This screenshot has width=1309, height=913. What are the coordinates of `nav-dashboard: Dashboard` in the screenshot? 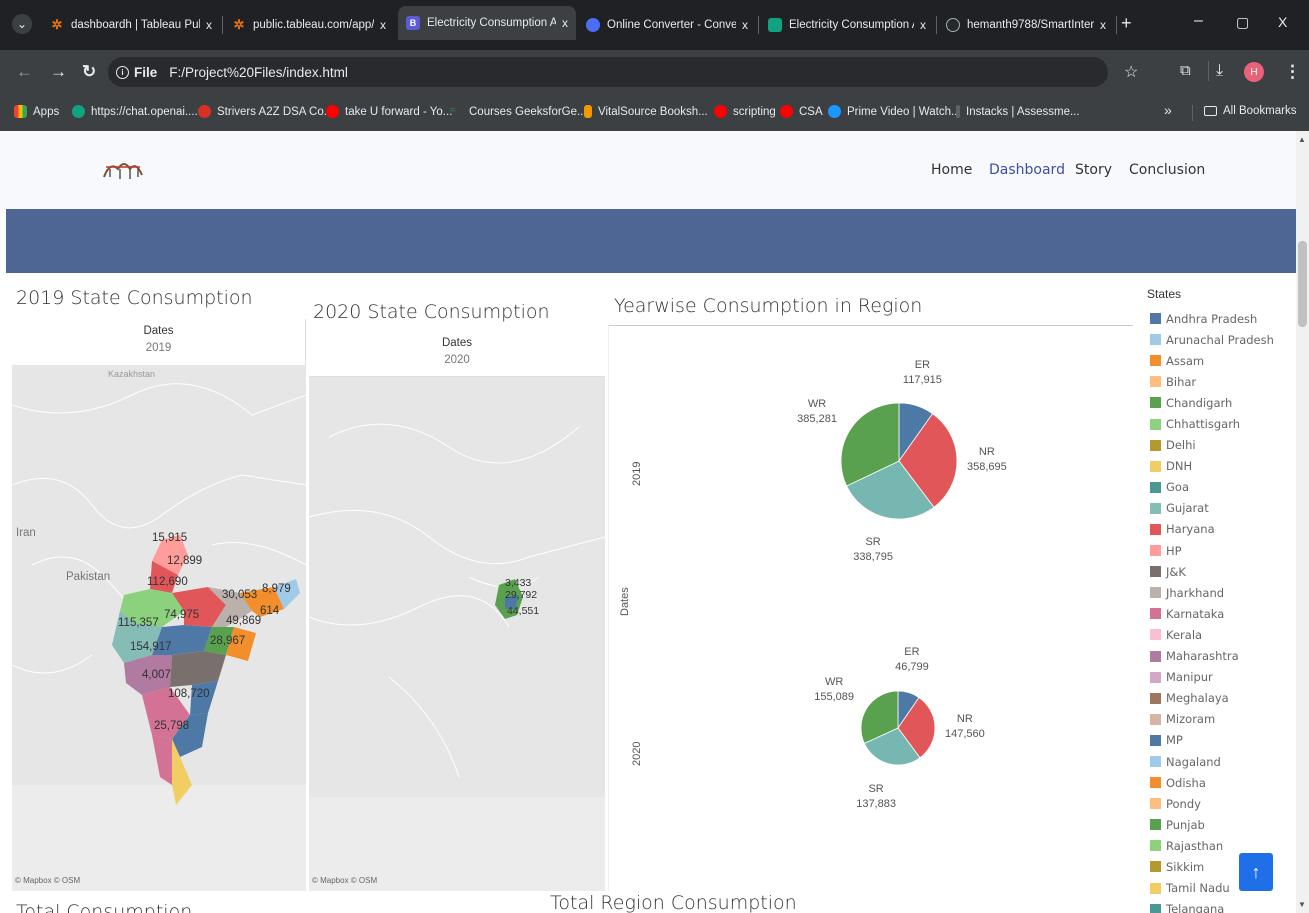 It's located at (1027, 170).